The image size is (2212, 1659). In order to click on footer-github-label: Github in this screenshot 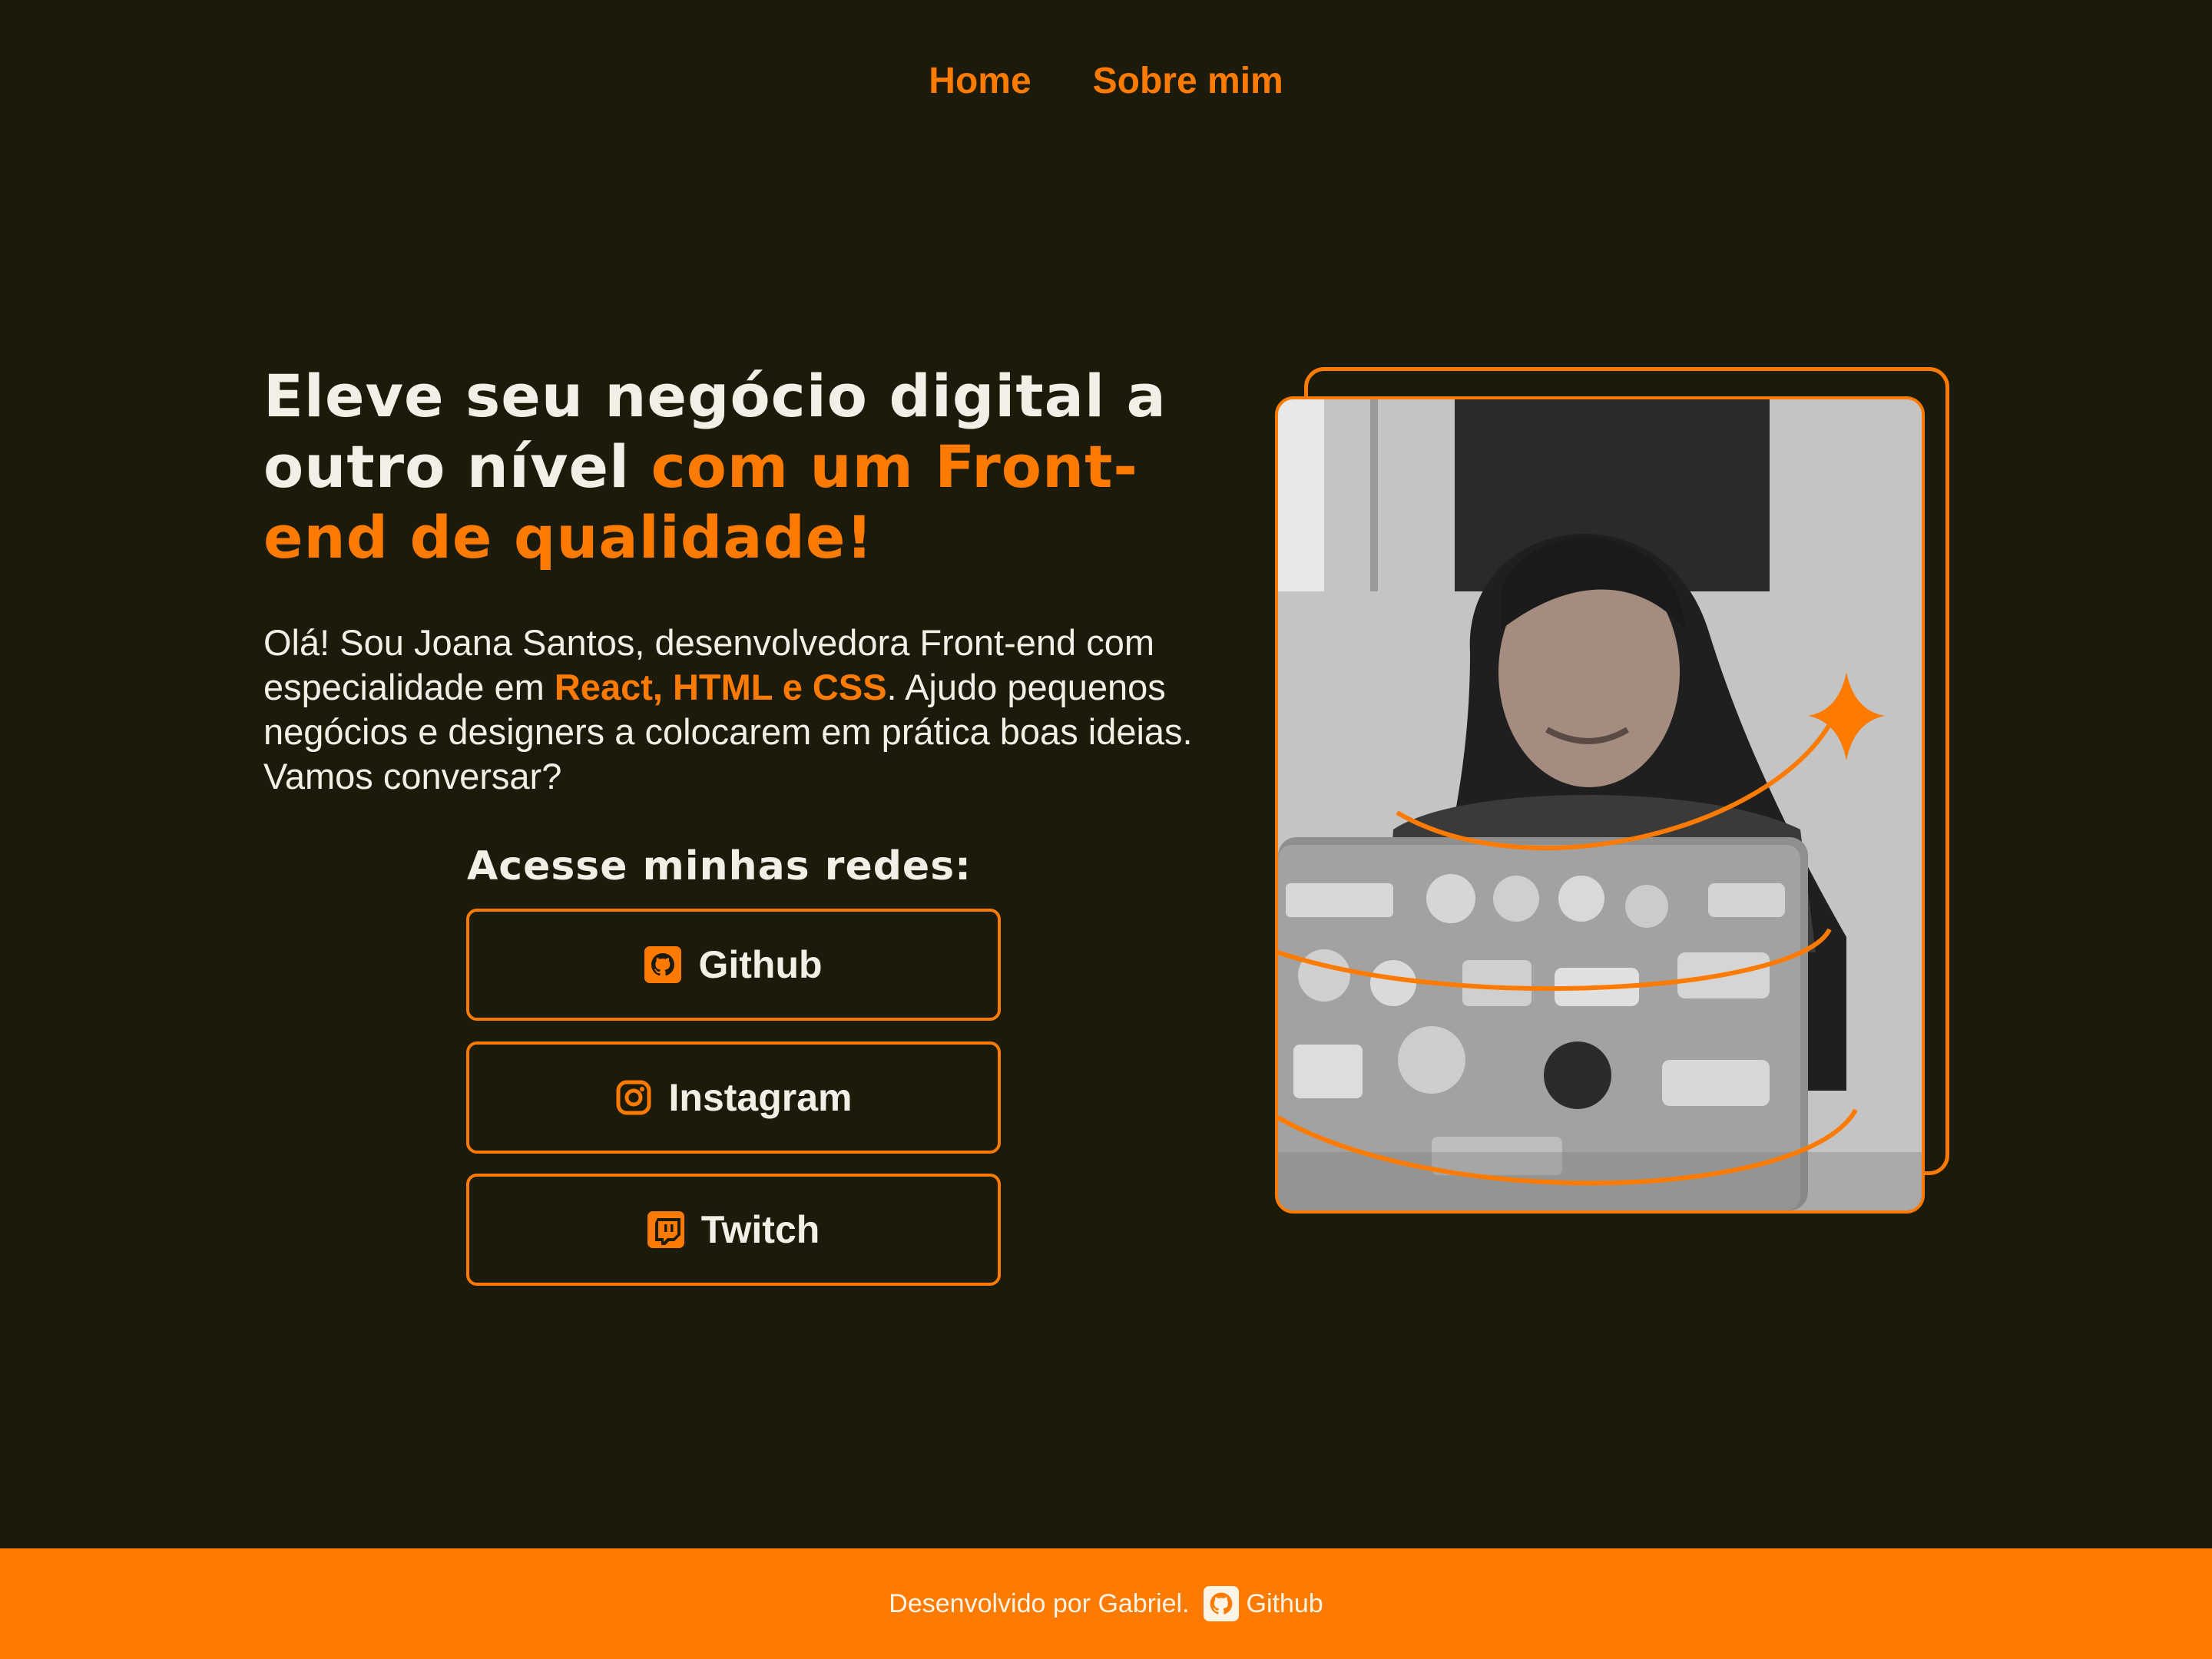, I will do `click(1284, 1603)`.